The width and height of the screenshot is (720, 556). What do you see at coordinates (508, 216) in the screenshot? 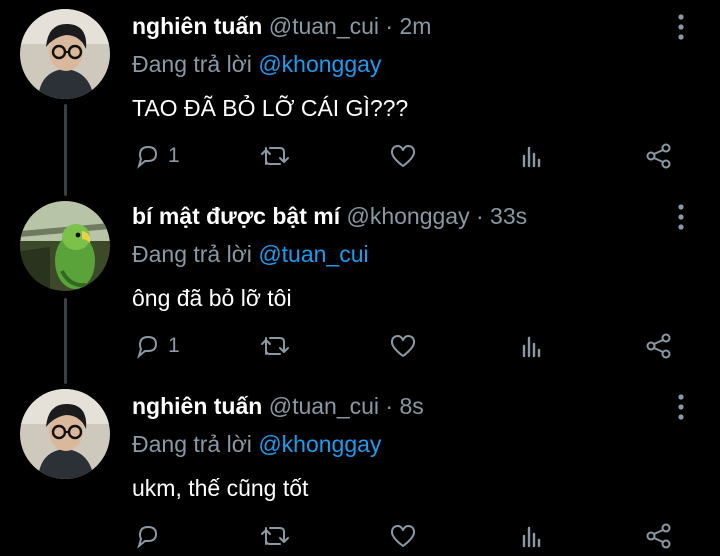
I see `timestamp: 33s` at bounding box center [508, 216].